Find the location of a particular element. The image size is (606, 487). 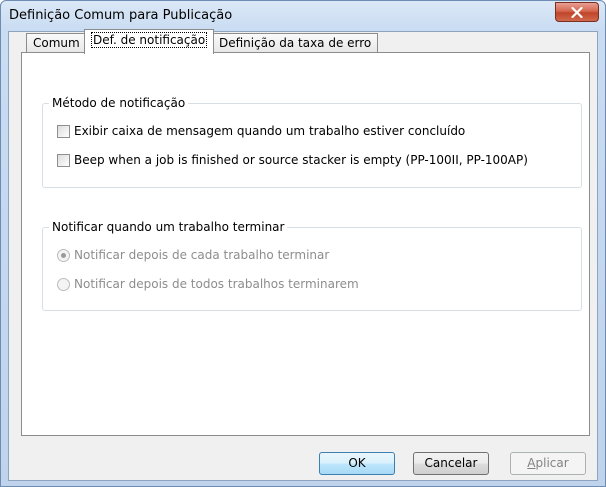

tab-error-rate-settings: Definição da taxa de erro is located at coordinates (295, 43).